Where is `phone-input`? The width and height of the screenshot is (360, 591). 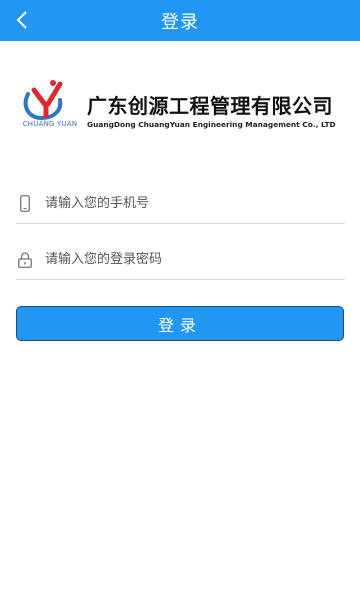
phone-input is located at coordinates (195, 203).